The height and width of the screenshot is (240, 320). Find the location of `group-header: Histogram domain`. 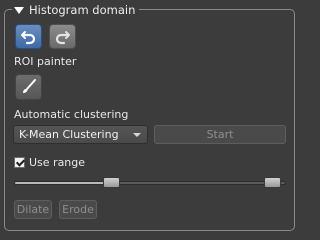

group-header: Histogram domain is located at coordinates (76, 10).